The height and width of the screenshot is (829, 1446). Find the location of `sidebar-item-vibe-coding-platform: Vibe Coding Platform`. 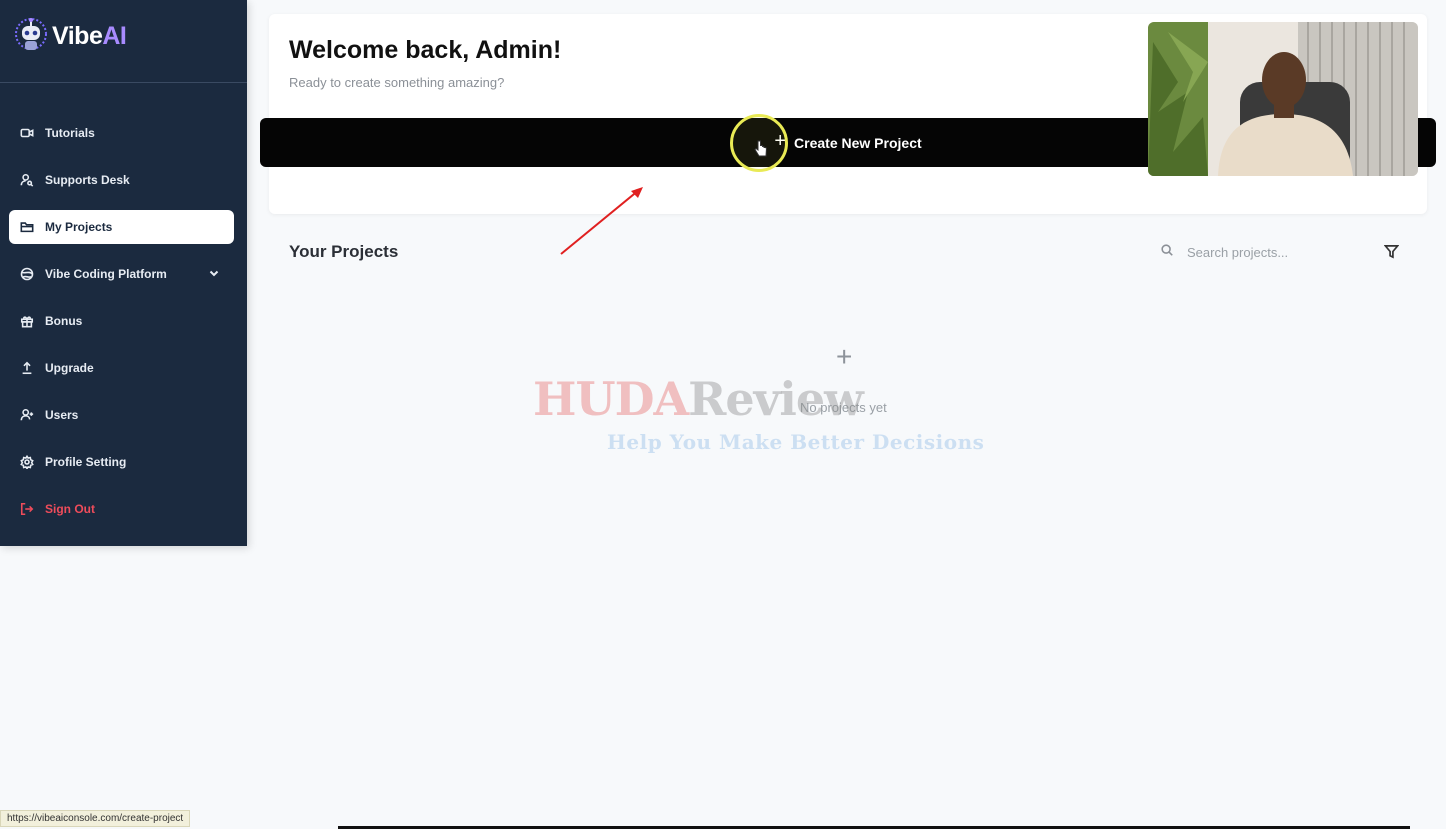

sidebar-item-vibe-coding-platform: Vibe Coding Platform is located at coordinates (121, 274).